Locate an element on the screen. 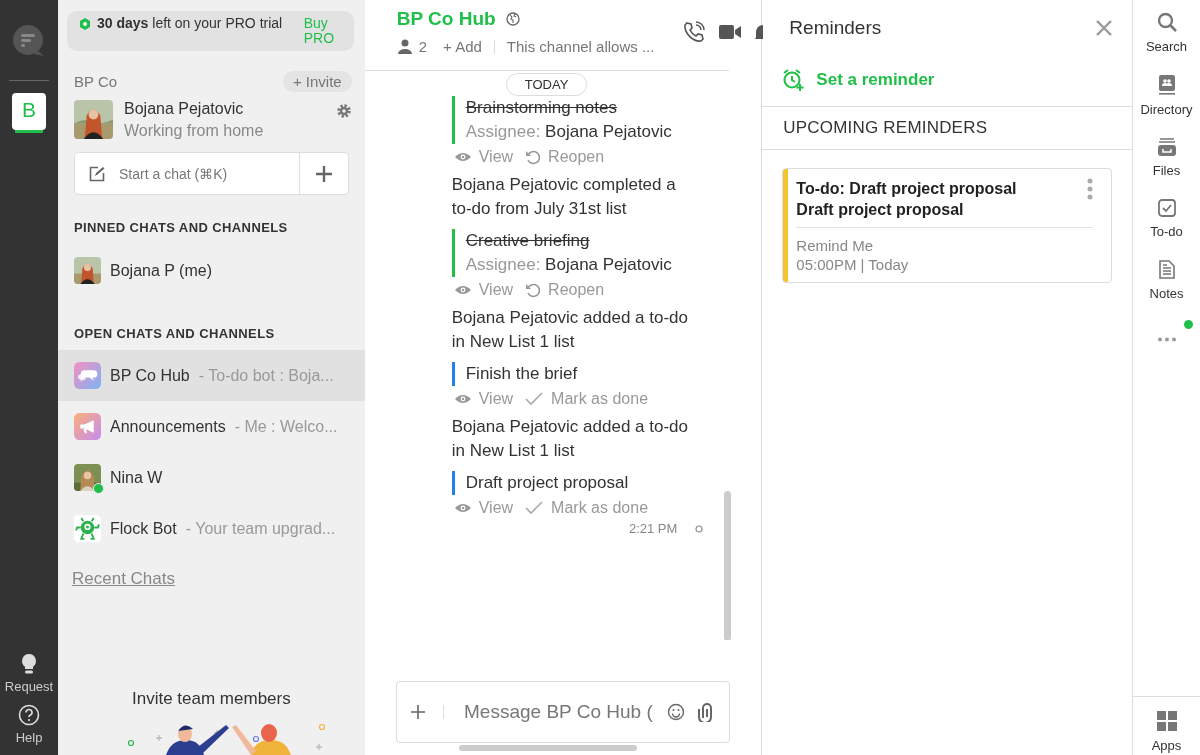 This screenshot has width=1200, height=755. badge-icon is located at coordinates (85, 24).